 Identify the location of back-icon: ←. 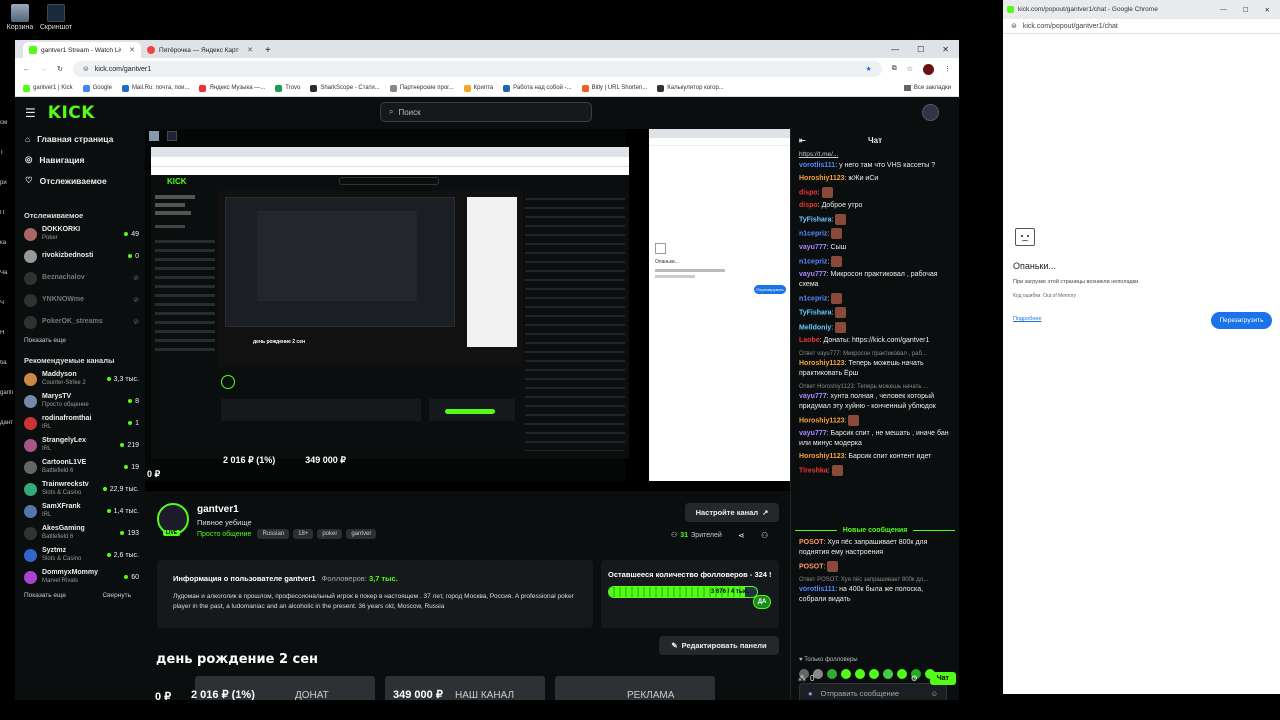
(26, 69).